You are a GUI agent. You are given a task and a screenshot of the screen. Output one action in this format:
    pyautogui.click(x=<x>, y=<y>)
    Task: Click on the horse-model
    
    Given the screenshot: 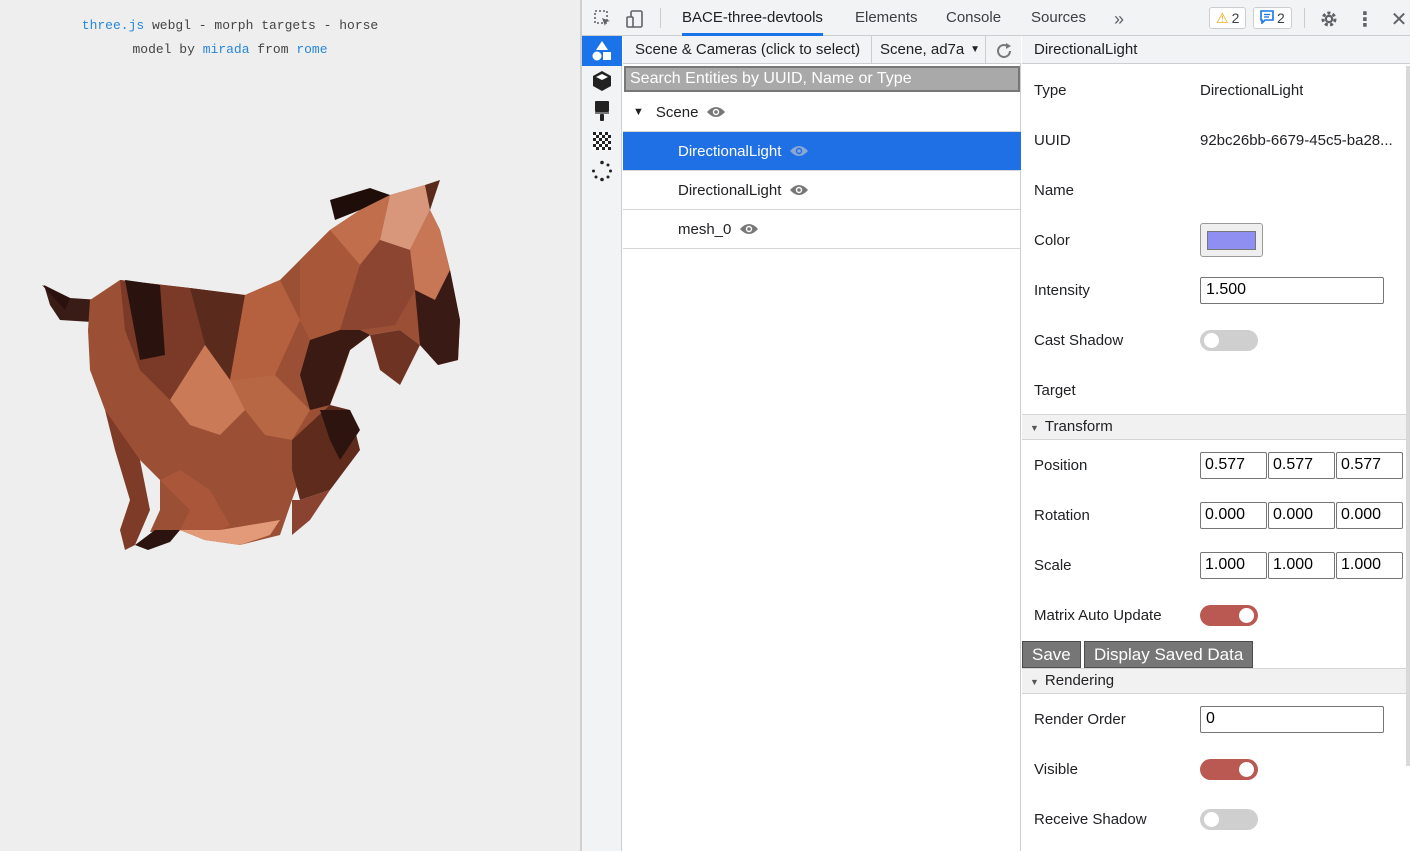 What is the action you would take?
    pyautogui.click(x=251, y=365)
    